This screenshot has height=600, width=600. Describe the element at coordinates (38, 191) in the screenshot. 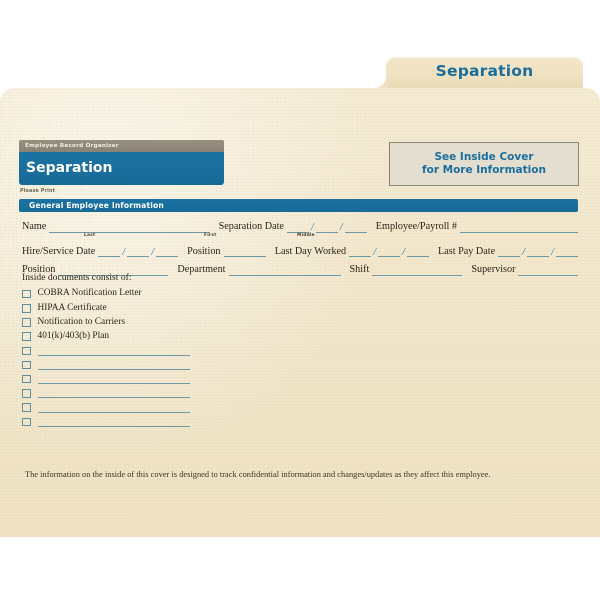

I see `please-print-note: Please Print` at that location.